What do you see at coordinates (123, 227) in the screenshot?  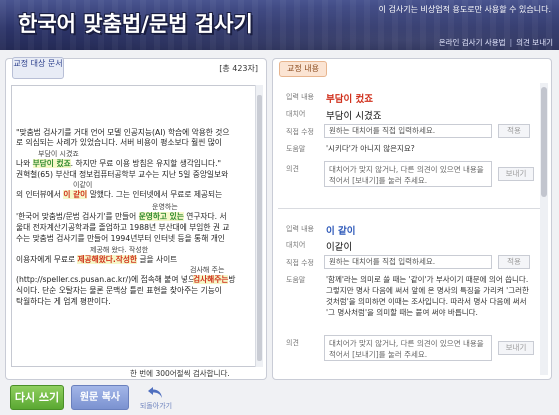 I see `text-line: 울대 전자계산기공학과를 졸업하고 1988년 부산대에 부임한 권 교` at bounding box center [123, 227].